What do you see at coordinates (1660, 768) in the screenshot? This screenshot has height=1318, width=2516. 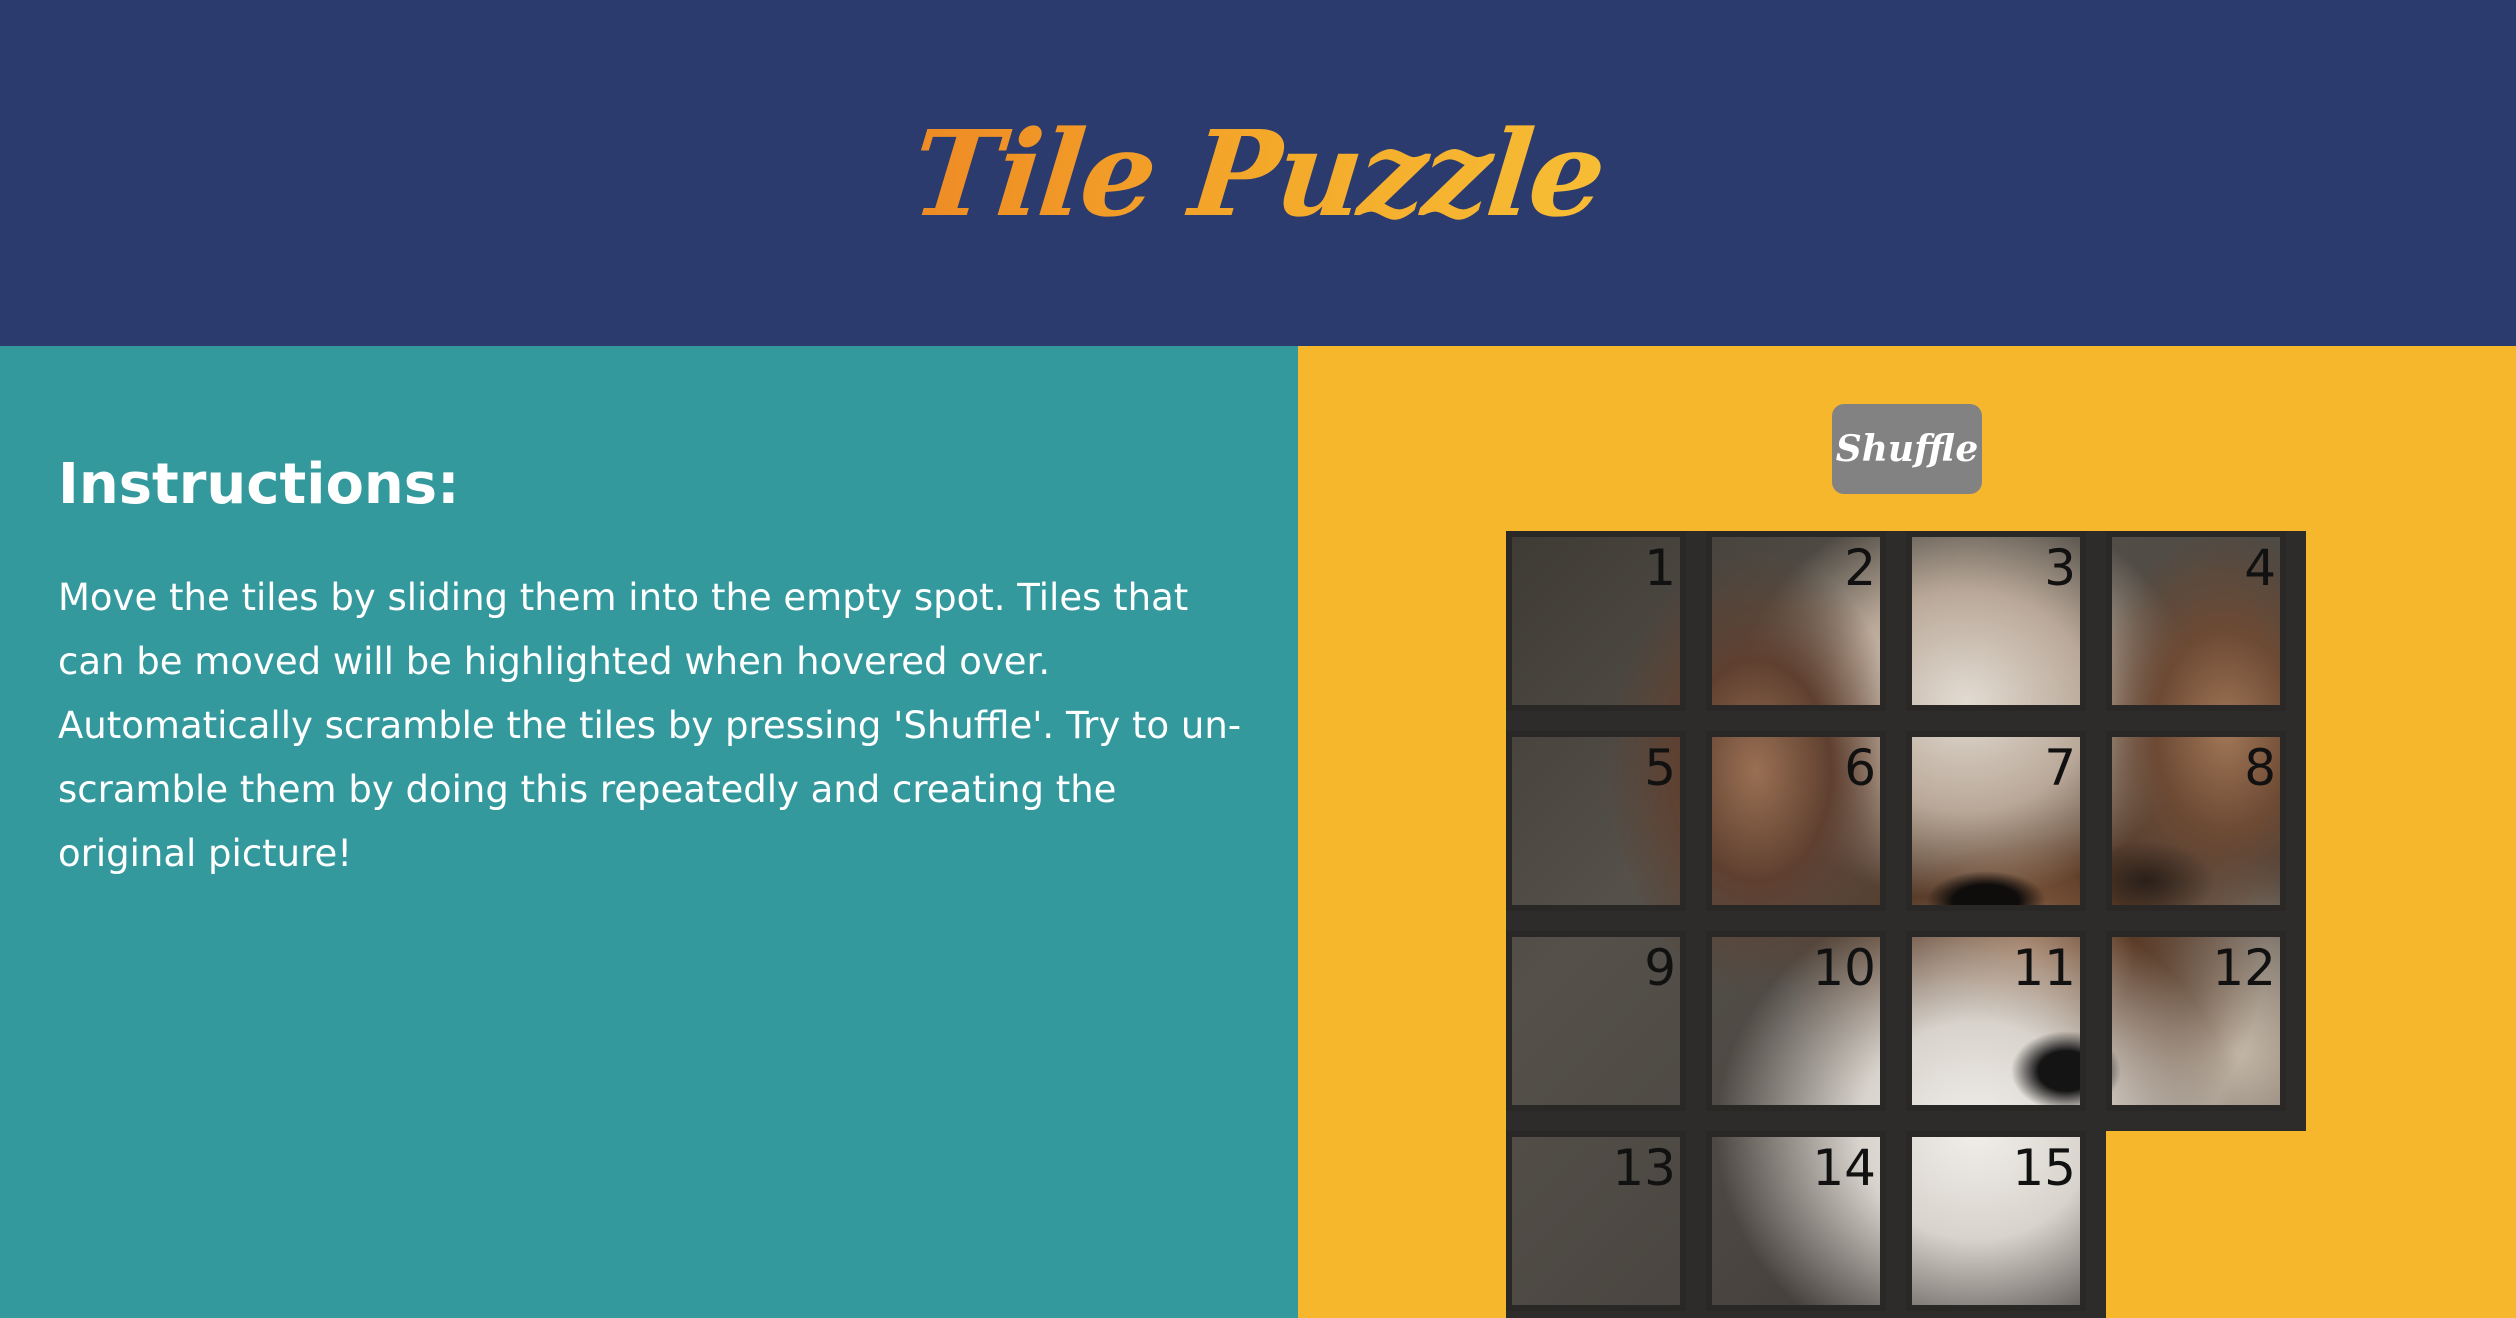 I see `tile-number: 5` at bounding box center [1660, 768].